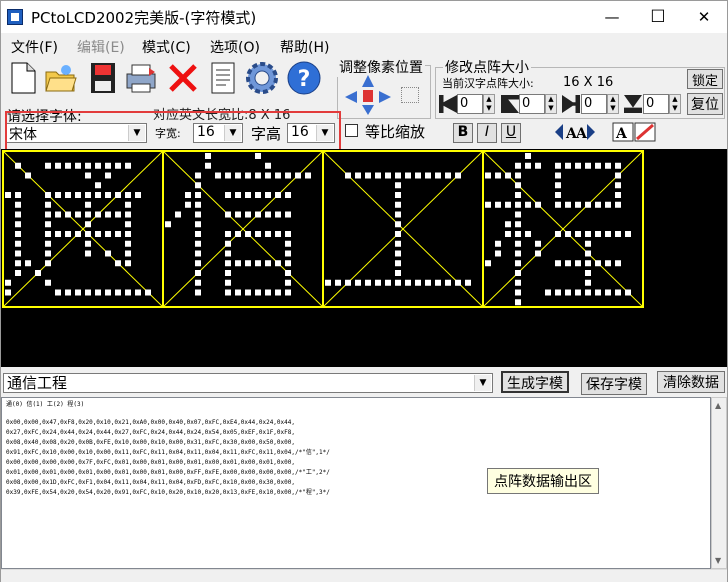 The width and height of the screenshot is (728, 582). Describe the element at coordinates (248, 383) in the screenshot. I see `text-input: 通信工程 ▼` at that location.